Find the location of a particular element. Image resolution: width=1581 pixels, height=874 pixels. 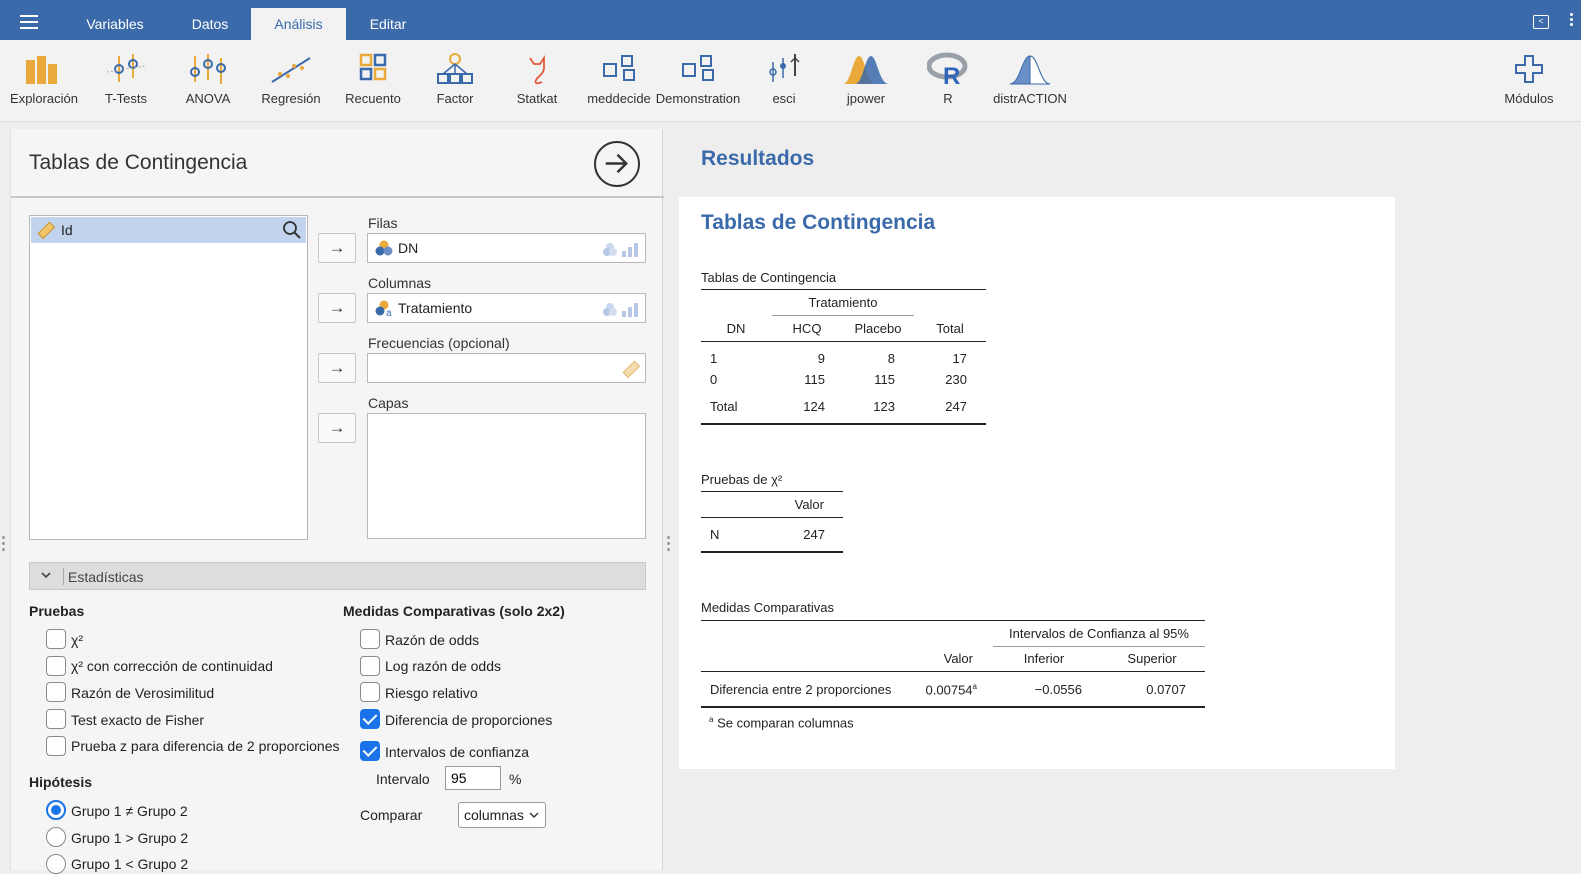

title-divider is located at coordinates (337, 197).